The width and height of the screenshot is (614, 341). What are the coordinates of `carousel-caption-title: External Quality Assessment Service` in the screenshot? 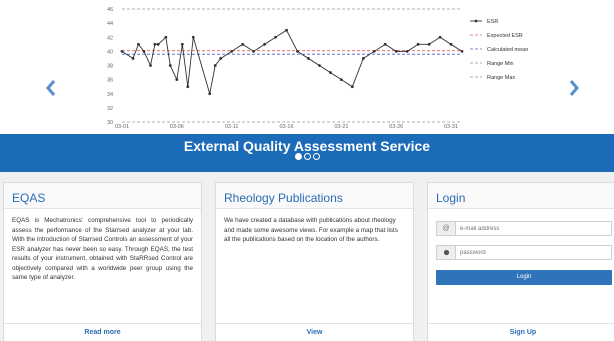 It's located at (307, 146).